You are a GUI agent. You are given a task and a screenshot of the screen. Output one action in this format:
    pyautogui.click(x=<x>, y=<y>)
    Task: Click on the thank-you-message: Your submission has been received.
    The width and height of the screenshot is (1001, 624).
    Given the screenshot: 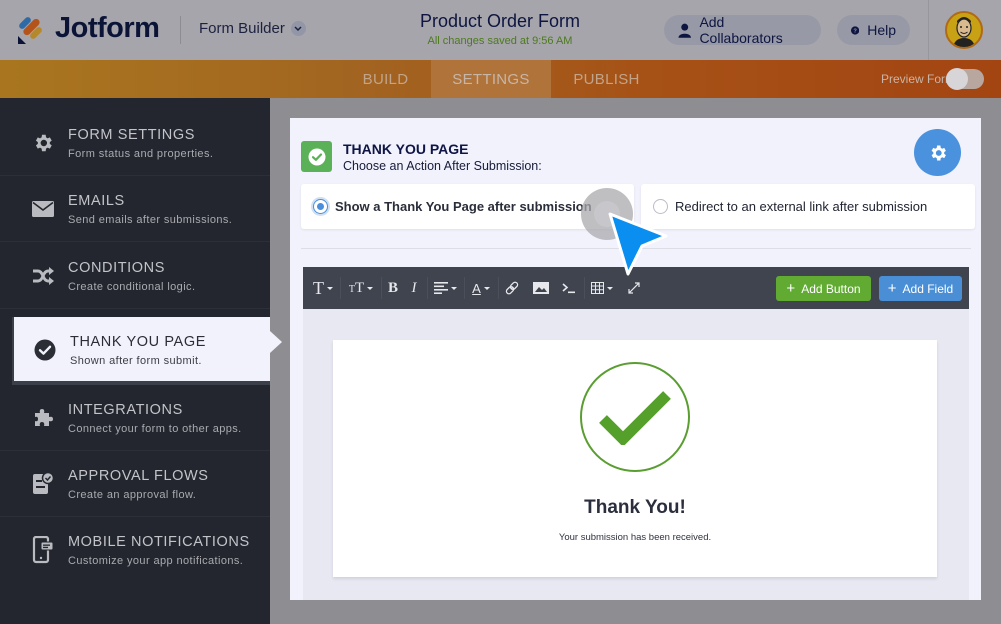 What is the action you would take?
    pyautogui.click(x=635, y=537)
    